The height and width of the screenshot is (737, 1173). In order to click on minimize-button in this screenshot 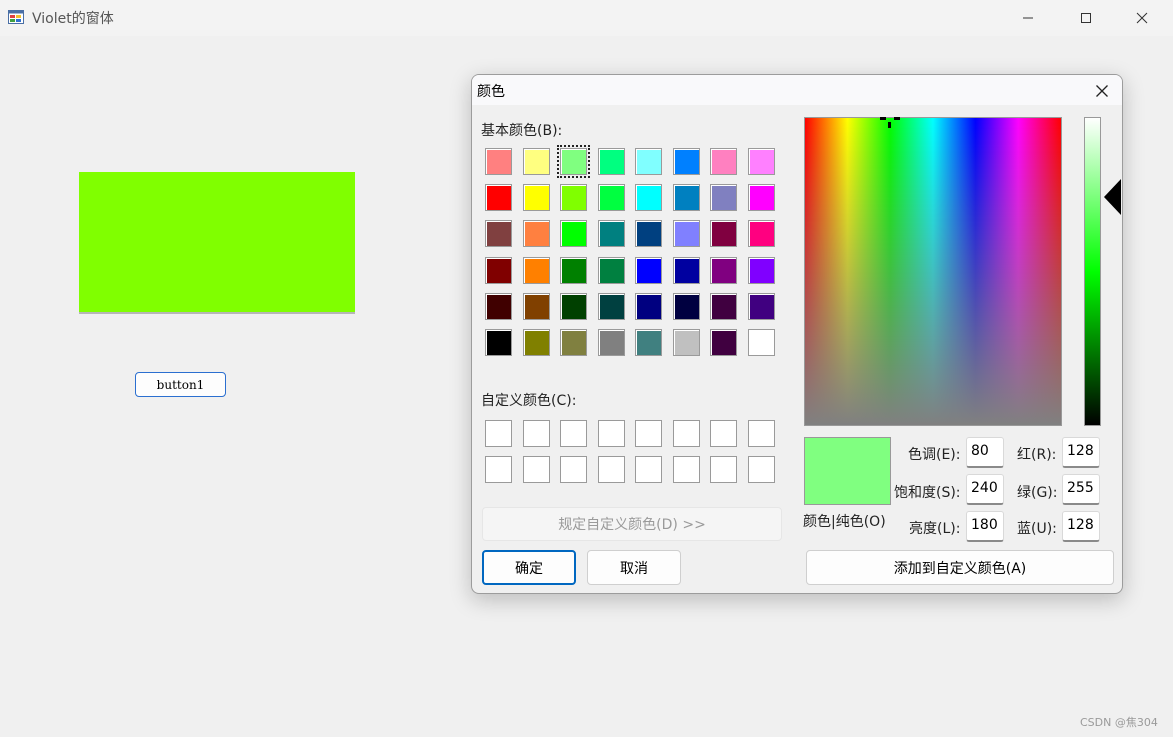, I will do `click(1028, 18)`.